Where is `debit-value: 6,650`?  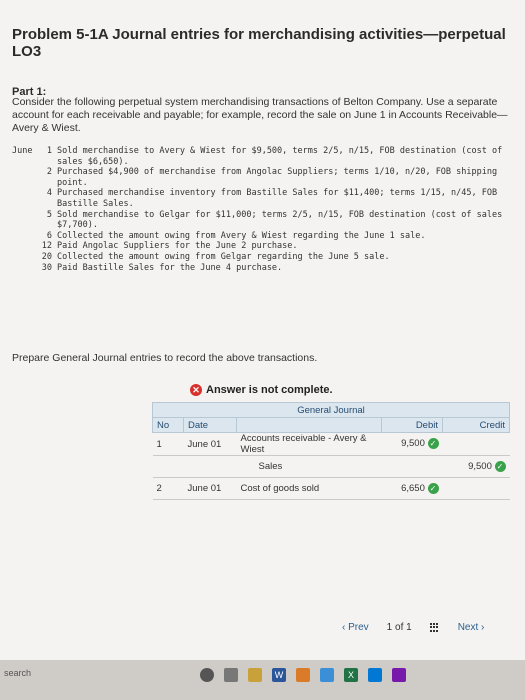
debit-value: 6,650 is located at coordinates (413, 488).